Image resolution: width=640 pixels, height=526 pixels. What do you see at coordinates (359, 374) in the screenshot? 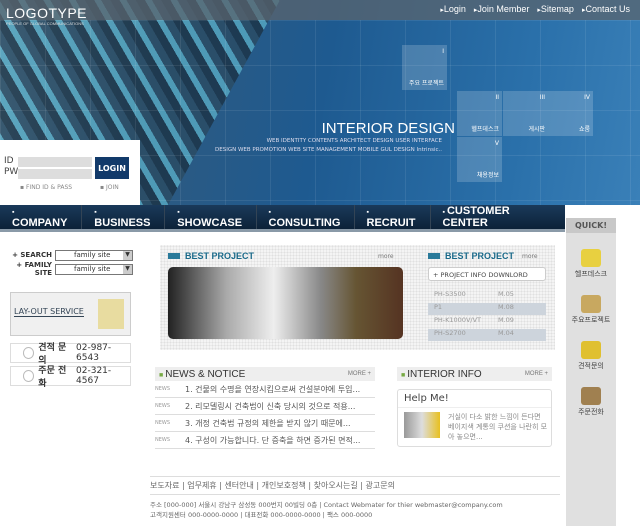
I see `news-more: MORE +` at bounding box center [359, 374].